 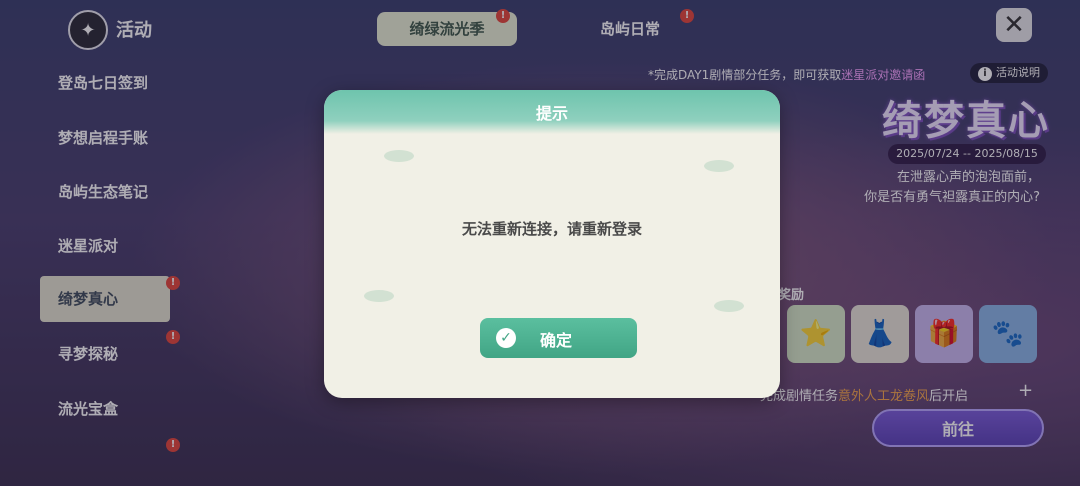 I want to click on dialog-message: 无法重新连接，请重新登录, so click(x=551, y=229).